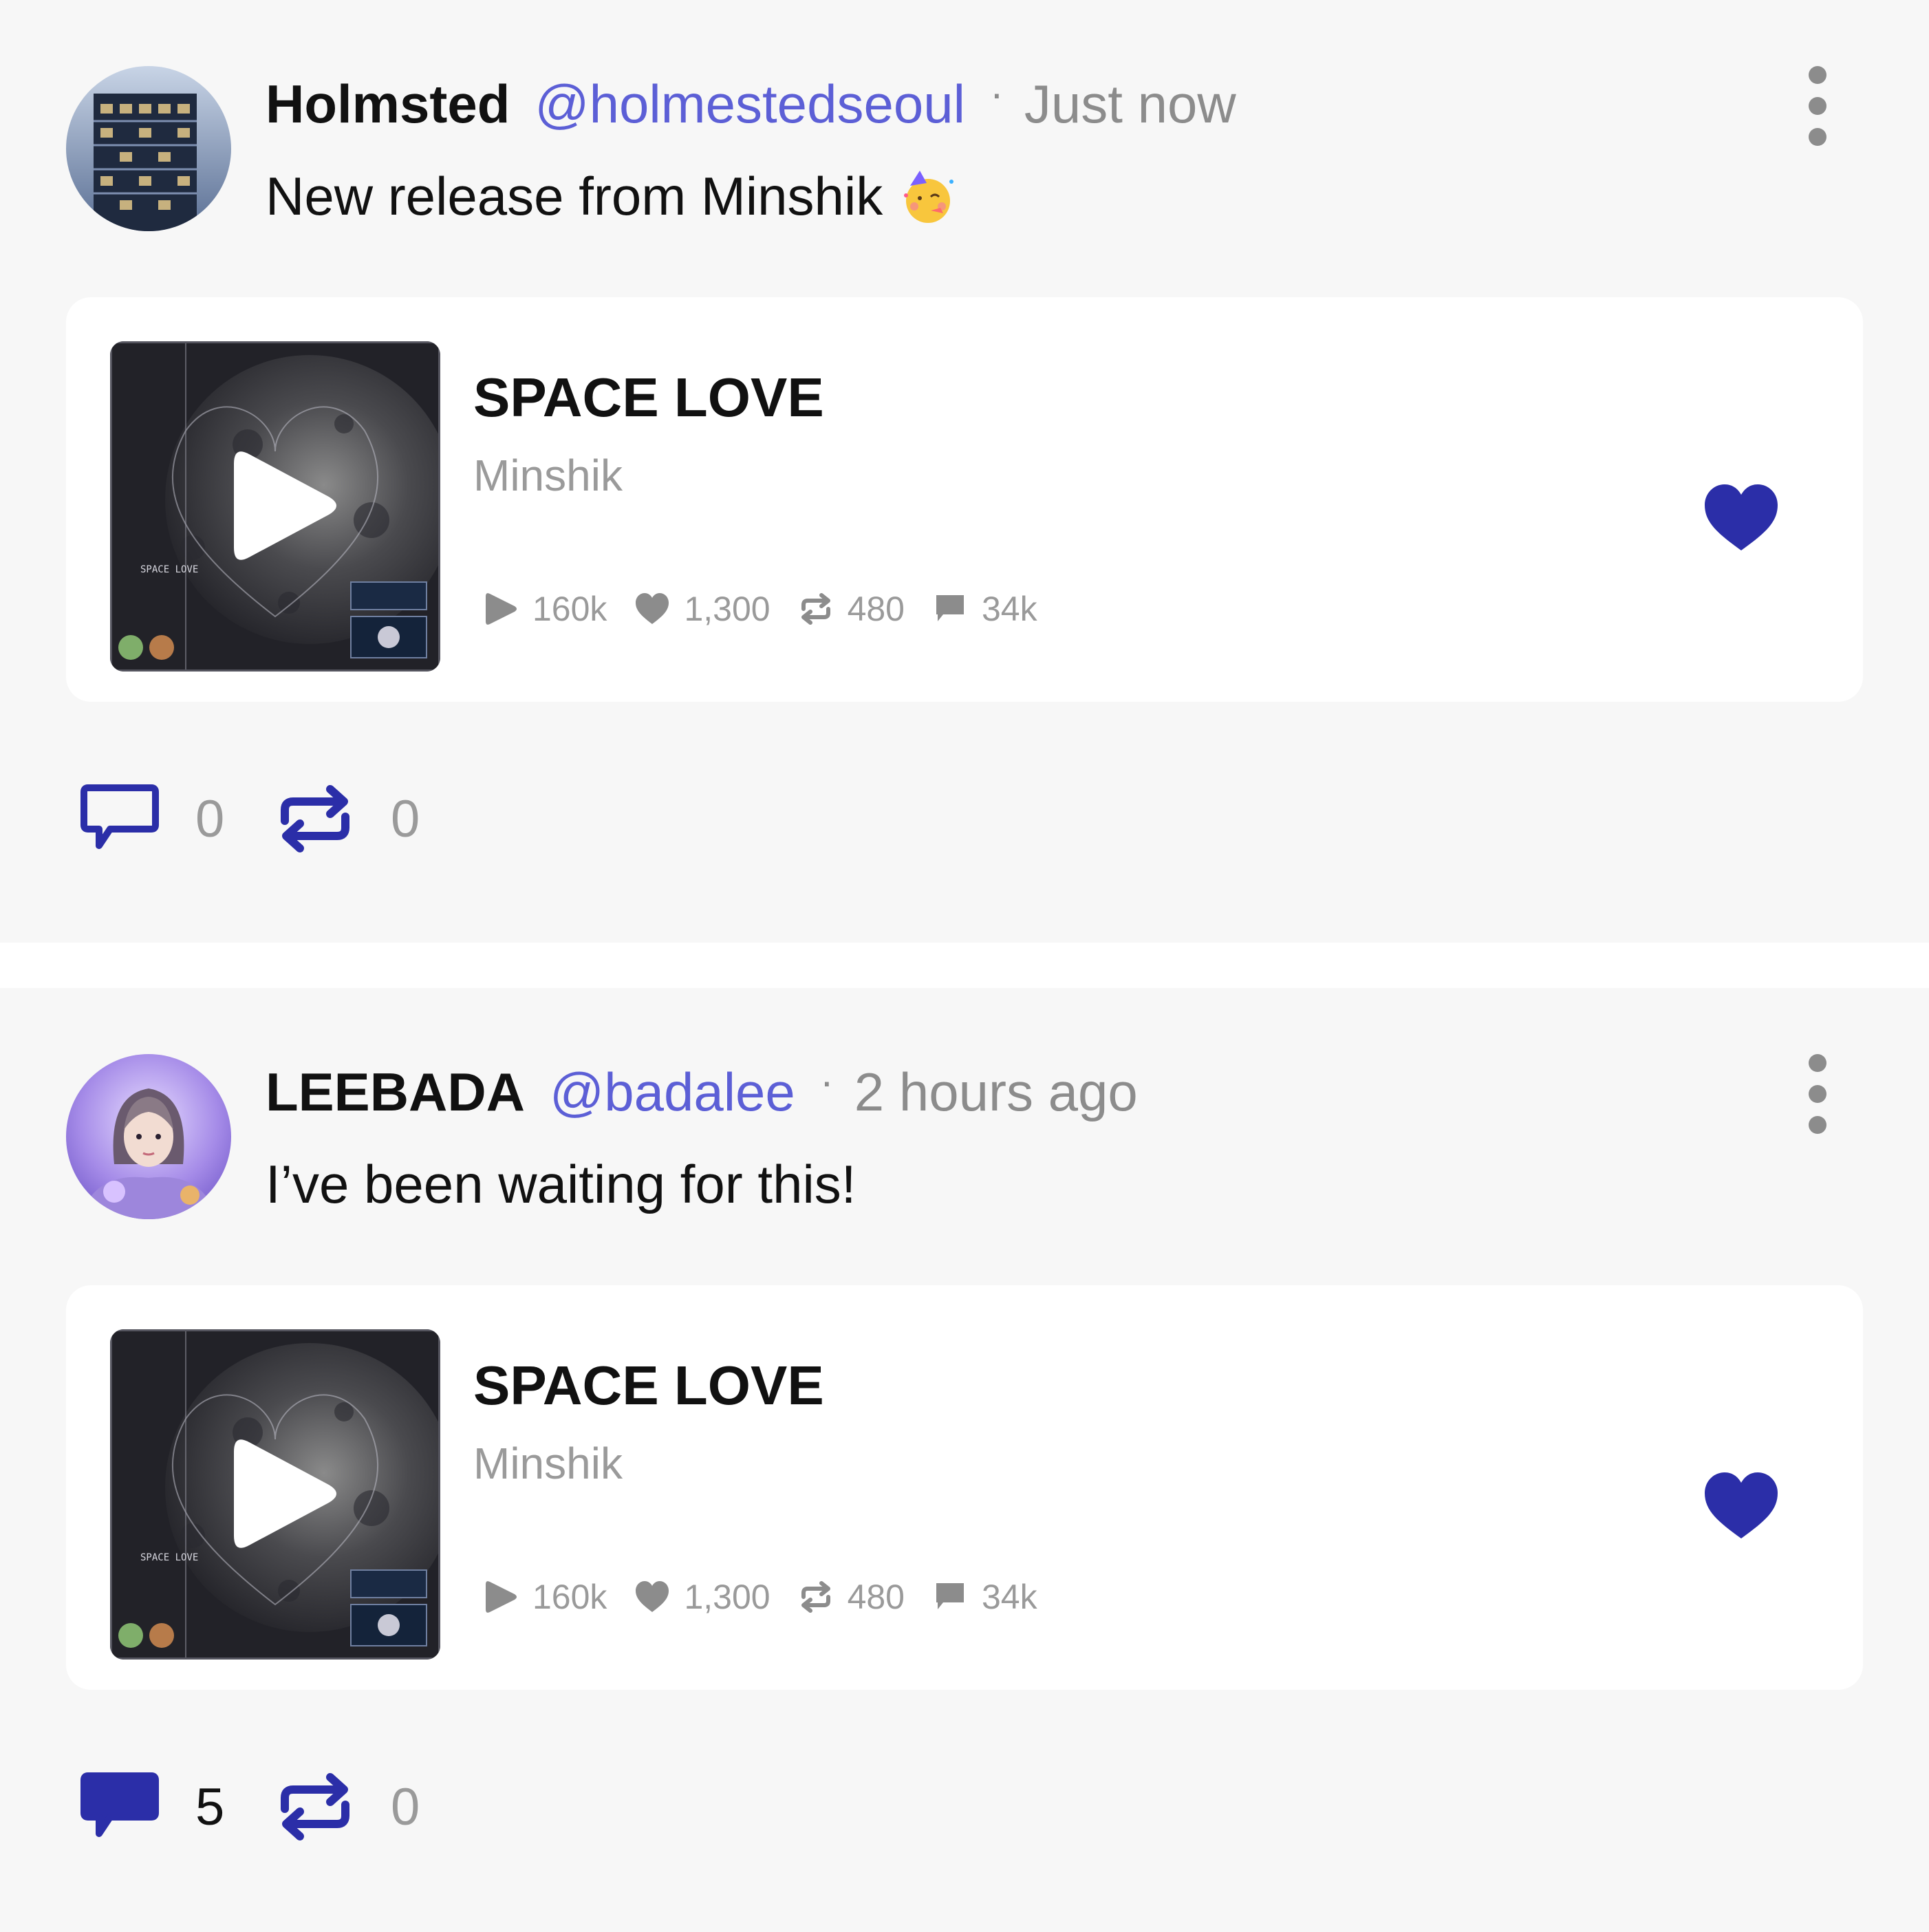  What do you see at coordinates (672, 1092) in the screenshot?
I see `author-handle: @badalee` at bounding box center [672, 1092].